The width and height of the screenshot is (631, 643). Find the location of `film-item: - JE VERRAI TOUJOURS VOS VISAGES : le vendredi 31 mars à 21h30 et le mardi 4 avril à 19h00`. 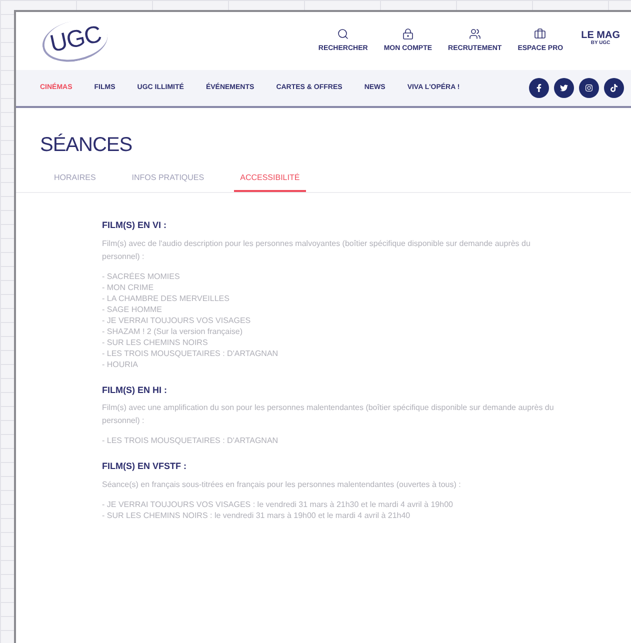

film-item: - JE VERRAI TOUJOURS VOS VISAGES : le vendredi 31 mars à 21h30 et le mardi 4 avril à 19h00 is located at coordinates (278, 504).